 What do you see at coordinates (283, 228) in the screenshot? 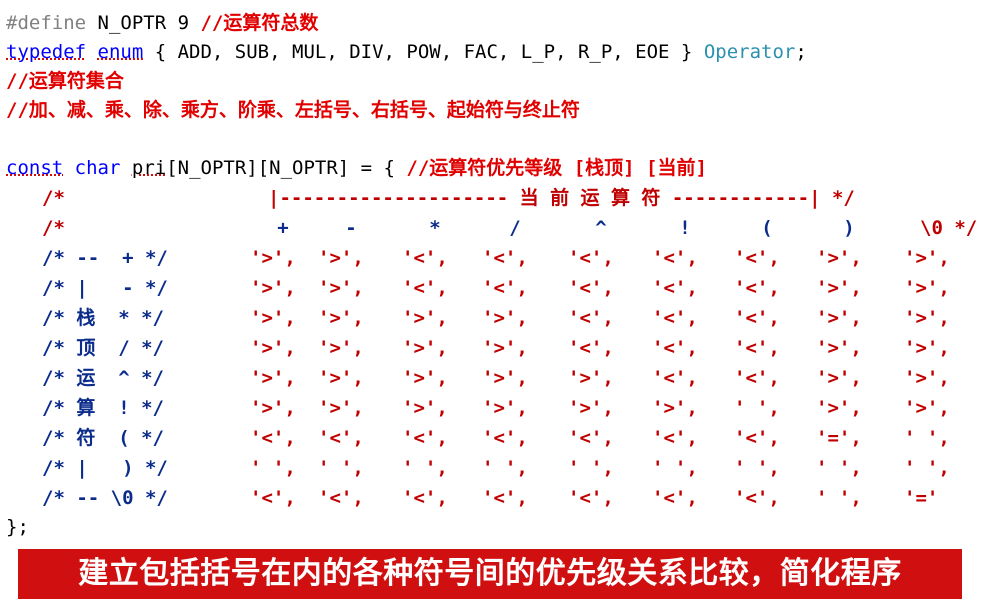
I see `header-operator: +` at bounding box center [283, 228].